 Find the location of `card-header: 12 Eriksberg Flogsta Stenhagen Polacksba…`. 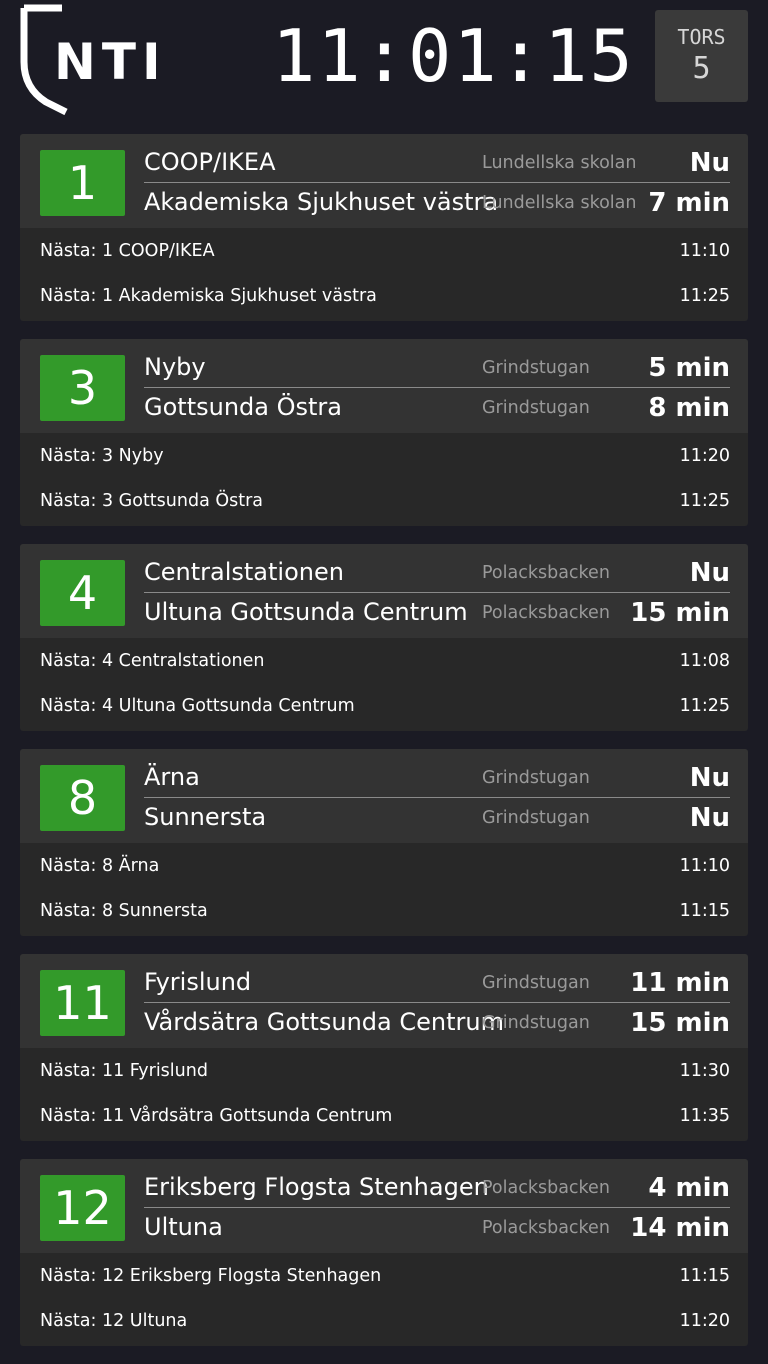

card-header: 12 Eriksberg Flogsta Stenhagen Polacksba… is located at coordinates (384, 1206).